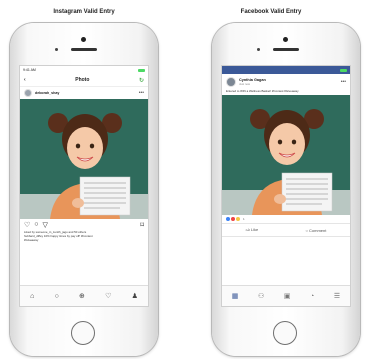  Describe the element at coordinates (286, 230) in the screenshot. I see `post-actions: 👍︎ Like ○ Comment` at that location.